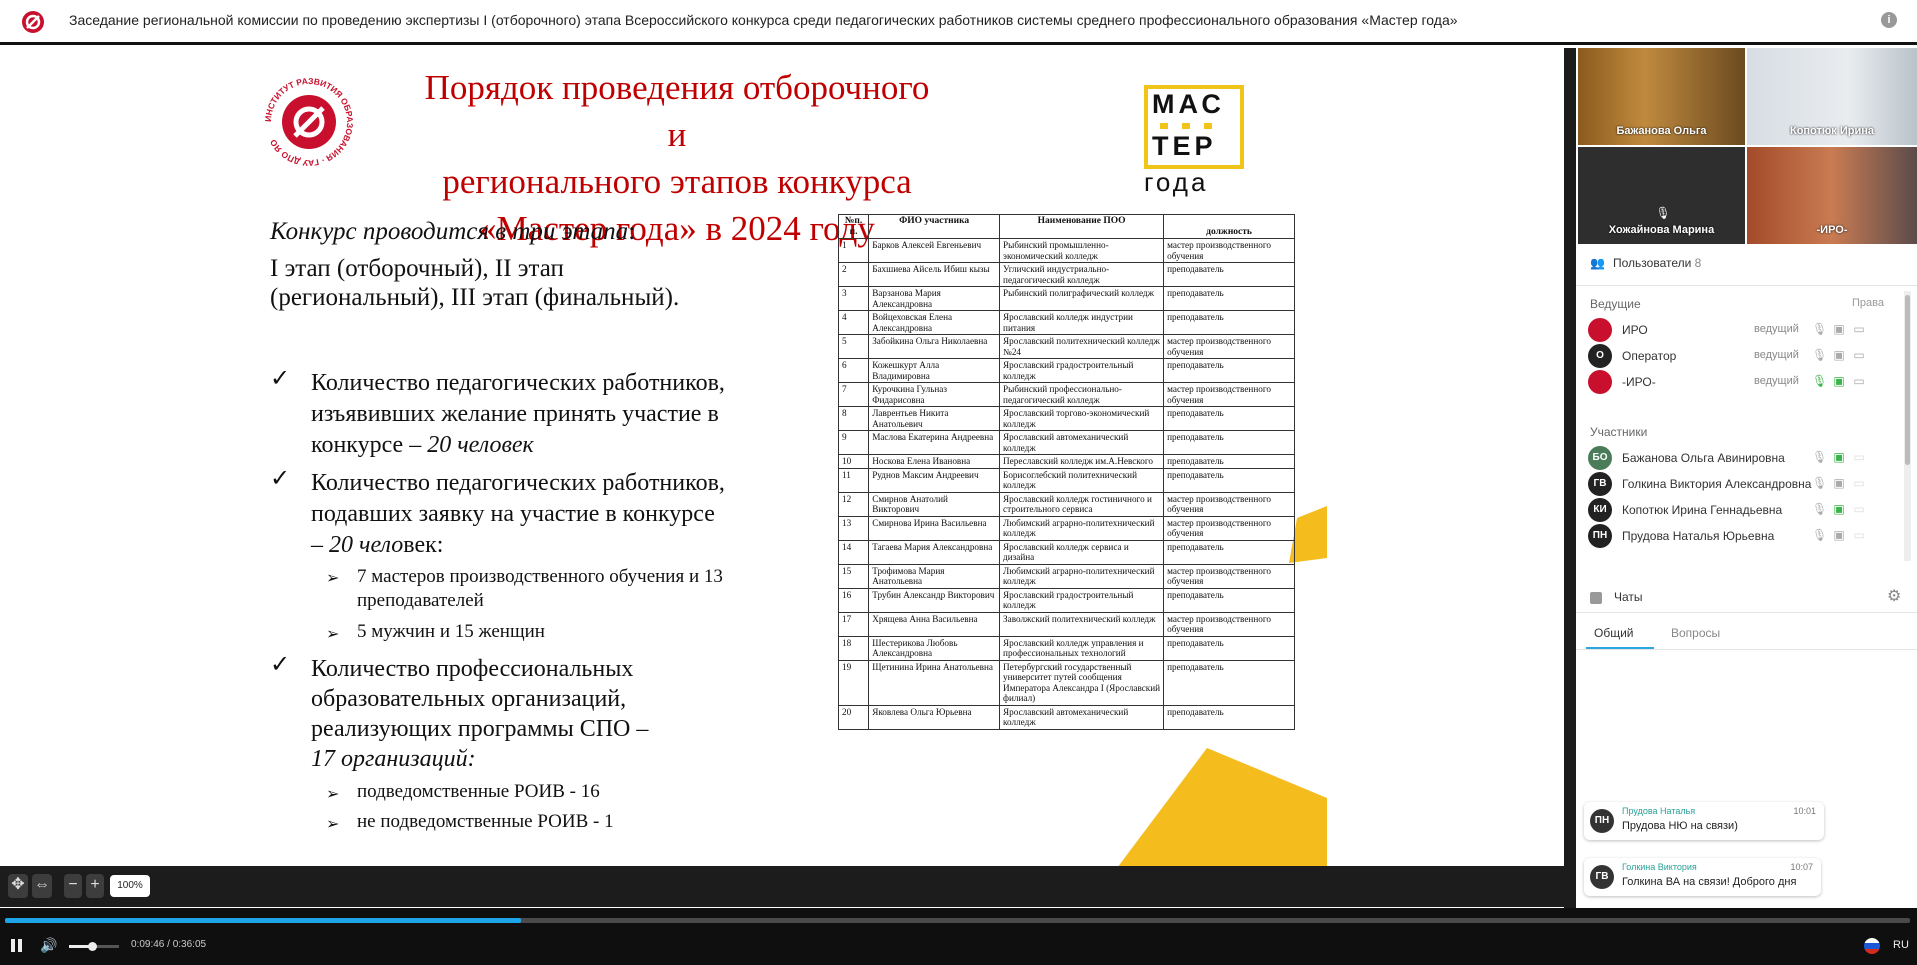 The width and height of the screenshot is (1917, 965). Describe the element at coordinates (1907, 426) in the screenshot. I see `users-scrollbar` at that location.